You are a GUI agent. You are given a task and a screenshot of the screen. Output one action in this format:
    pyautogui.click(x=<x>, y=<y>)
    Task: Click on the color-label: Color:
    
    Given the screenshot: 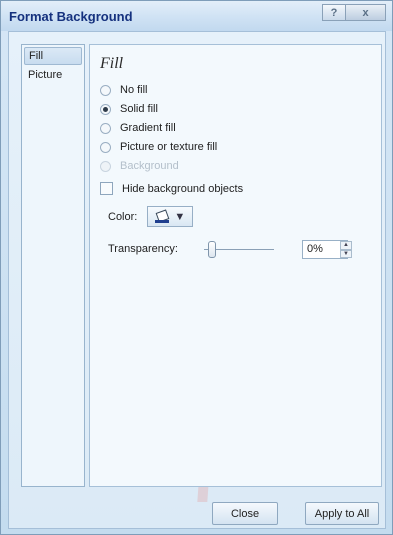 What is the action you would take?
    pyautogui.click(x=123, y=216)
    